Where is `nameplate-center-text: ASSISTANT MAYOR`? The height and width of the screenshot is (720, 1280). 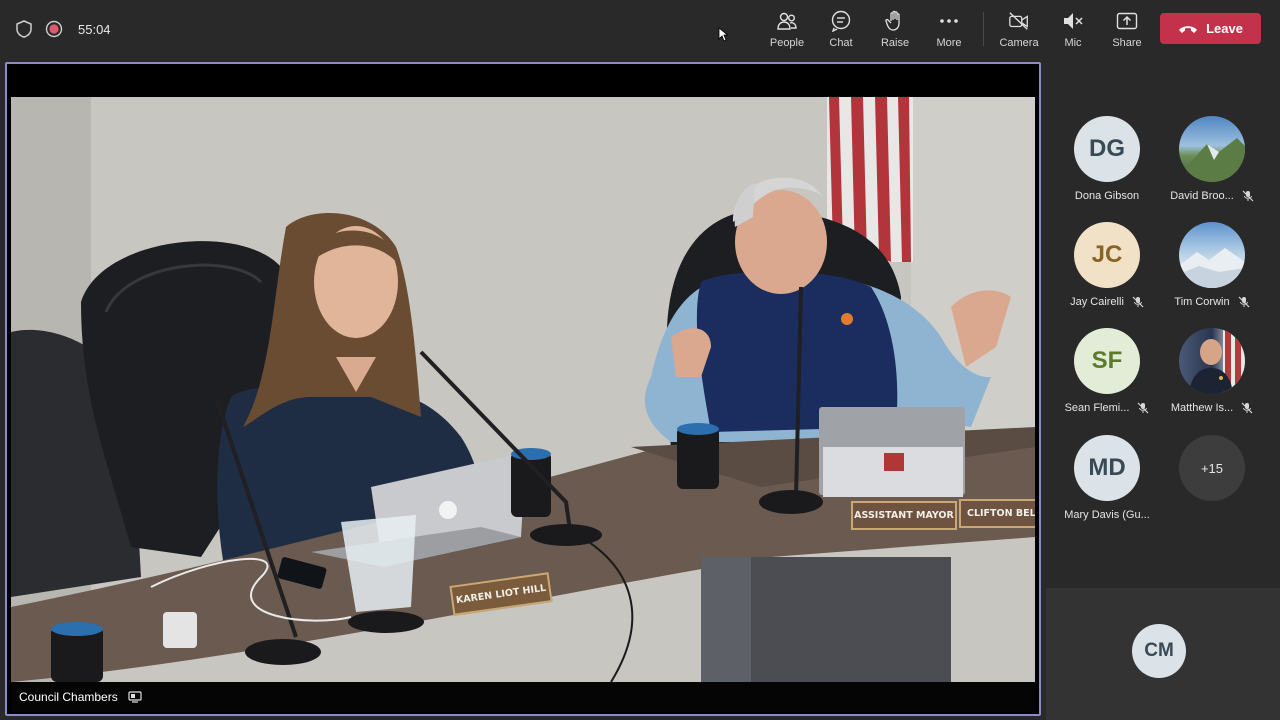 nameplate-center-text: ASSISTANT MAYOR is located at coordinates (904, 515).